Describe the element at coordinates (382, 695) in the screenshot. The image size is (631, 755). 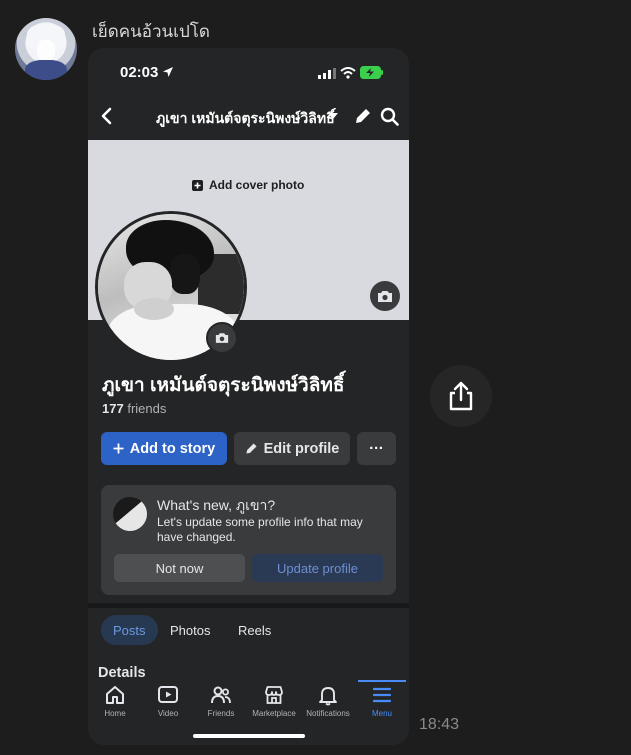
I see `menu-icon` at that location.